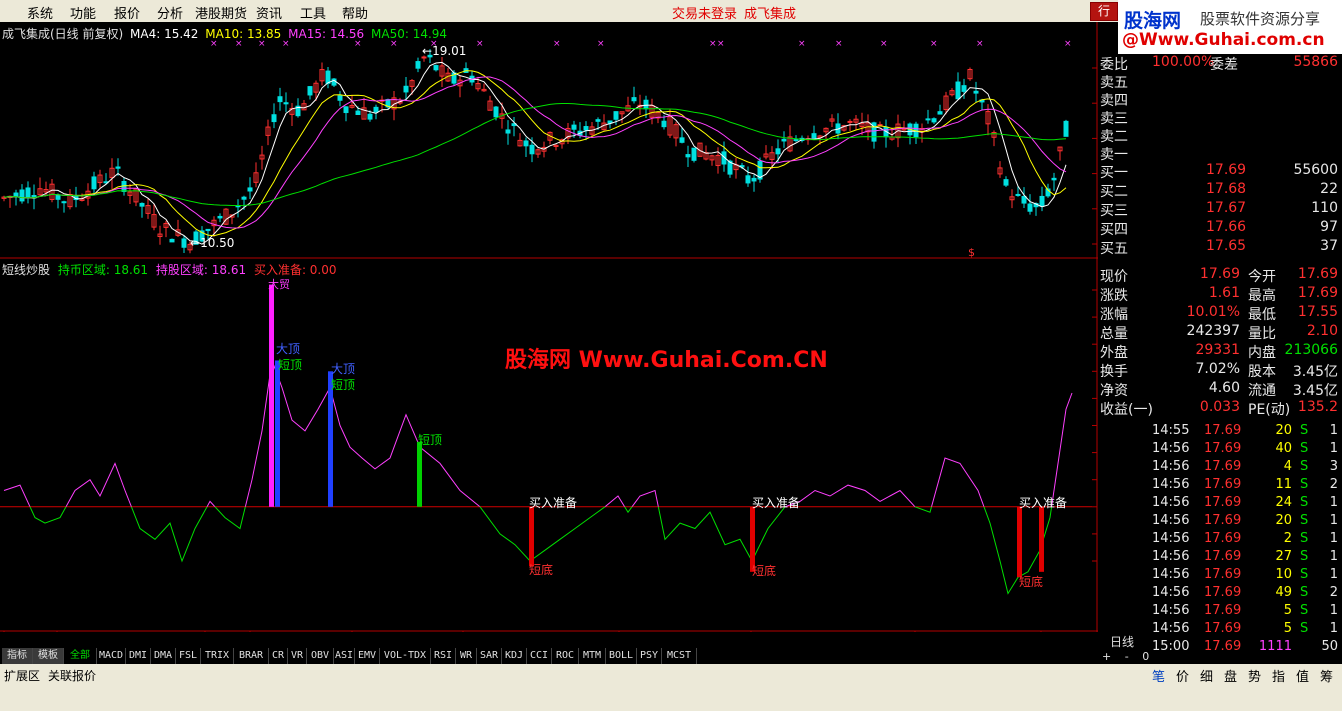 The width and height of the screenshot is (1342, 711). What do you see at coordinates (1221, 468) in the screenshot?
I see `tick-row: 14:56 17.69 4 S 3` at bounding box center [1221, 468].